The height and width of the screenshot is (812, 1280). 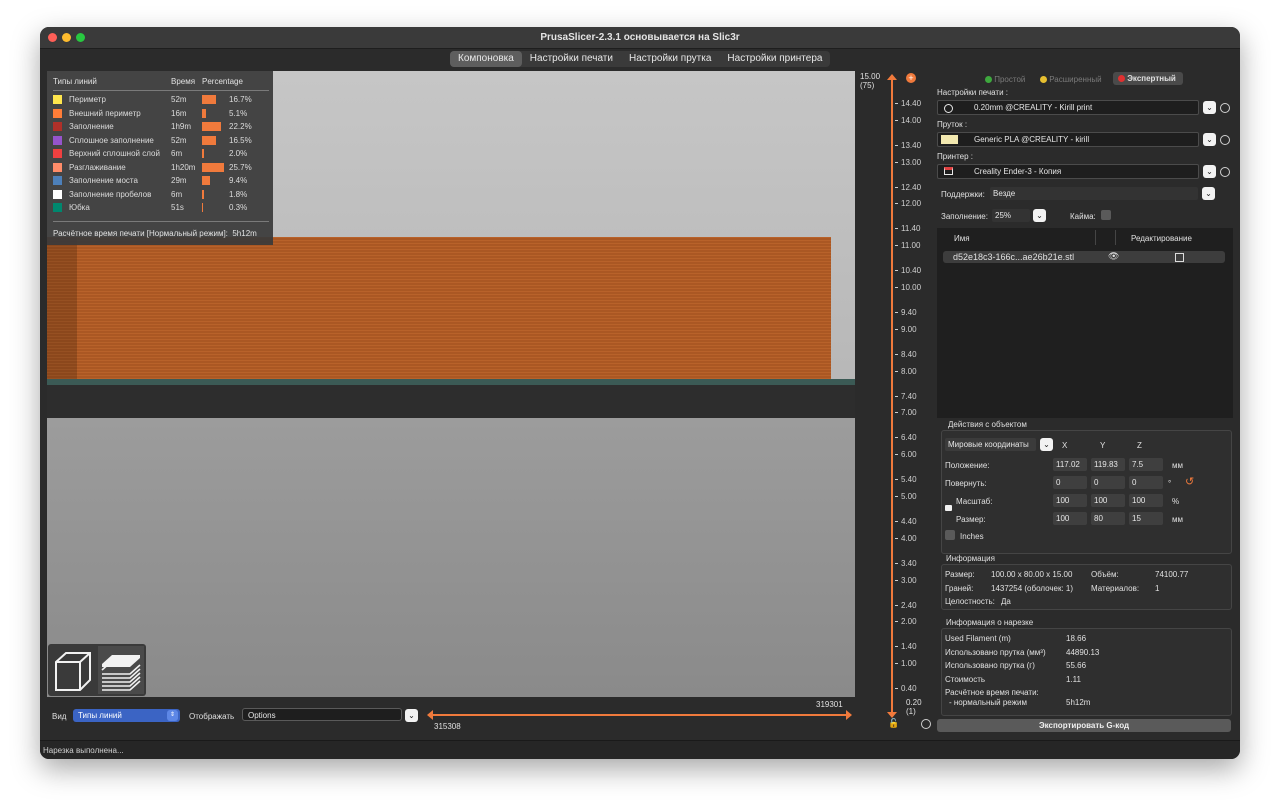 What do you see at coordinates (121, 670) in the screenshot?
I see `layers-view-icon` at bounding box center [121, 670].